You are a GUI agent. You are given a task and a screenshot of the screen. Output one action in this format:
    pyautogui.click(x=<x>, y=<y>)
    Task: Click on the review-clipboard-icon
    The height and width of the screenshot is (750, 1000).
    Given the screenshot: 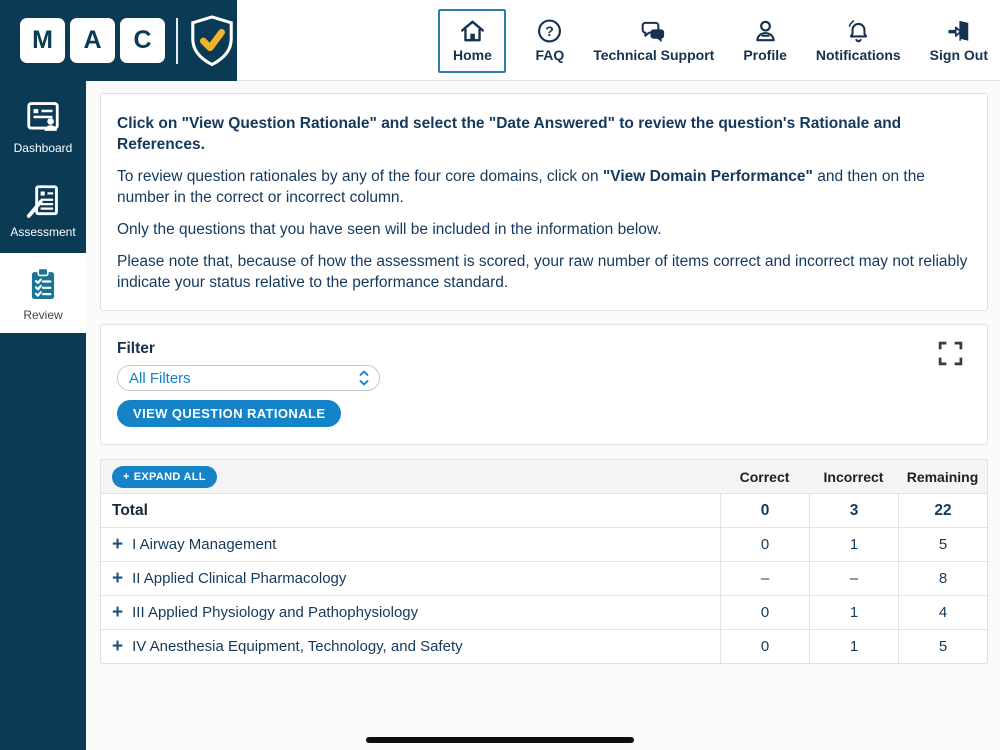 What is the action you would take?
    pyautogui.click(x=43, y=283)
    